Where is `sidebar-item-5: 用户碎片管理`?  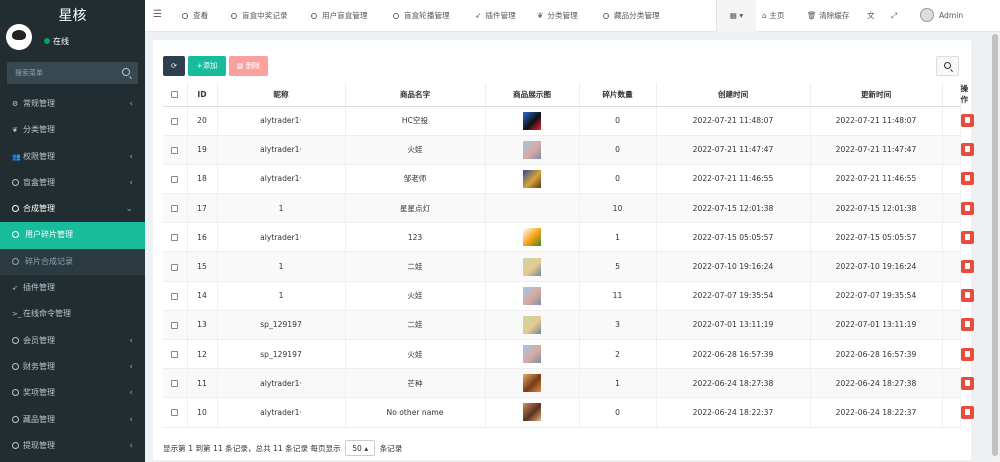
sidebar-item-5: 用户碎片管理 is located at coordinates (72, 235).